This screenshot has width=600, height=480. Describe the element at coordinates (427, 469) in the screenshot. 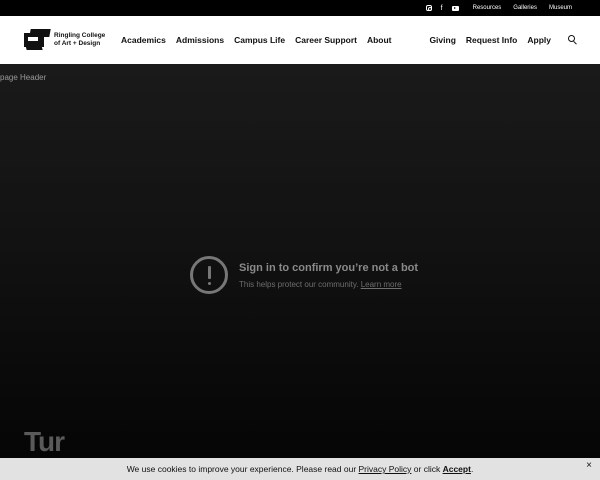

I see `cookie-text-b: or click` at that location.